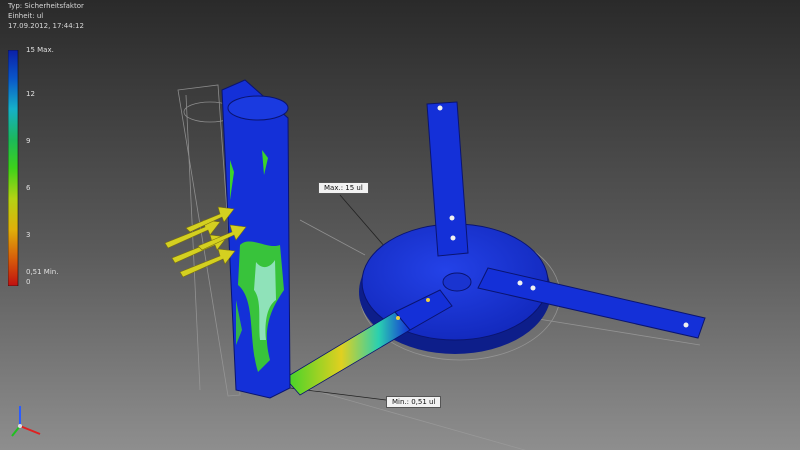  What do you see at coordinates (27, 422) in the screenshot?
I see `view-triad-icon` at bounding box center [27, 422].